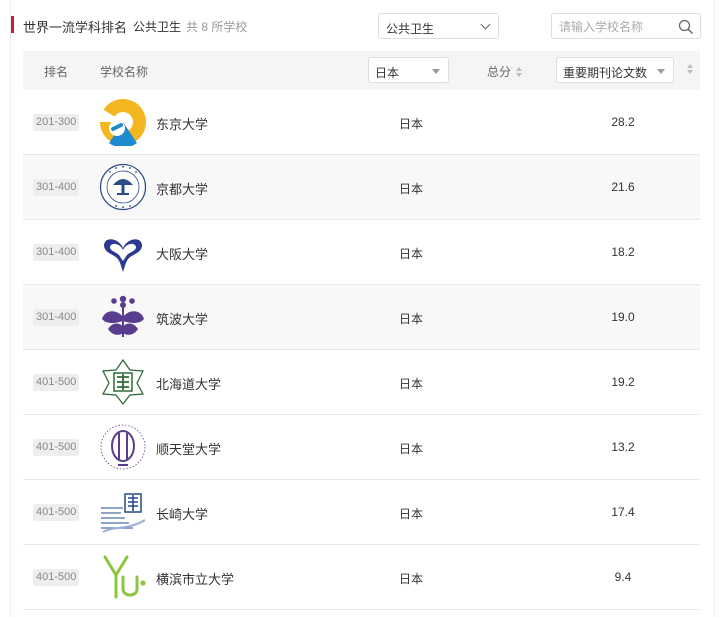 This screenshot has width=725, height=617. Describe the element at coordinates (605, 73) in the screenshot. I see `indicator-select-value: 重要期刊论文数` at that location.